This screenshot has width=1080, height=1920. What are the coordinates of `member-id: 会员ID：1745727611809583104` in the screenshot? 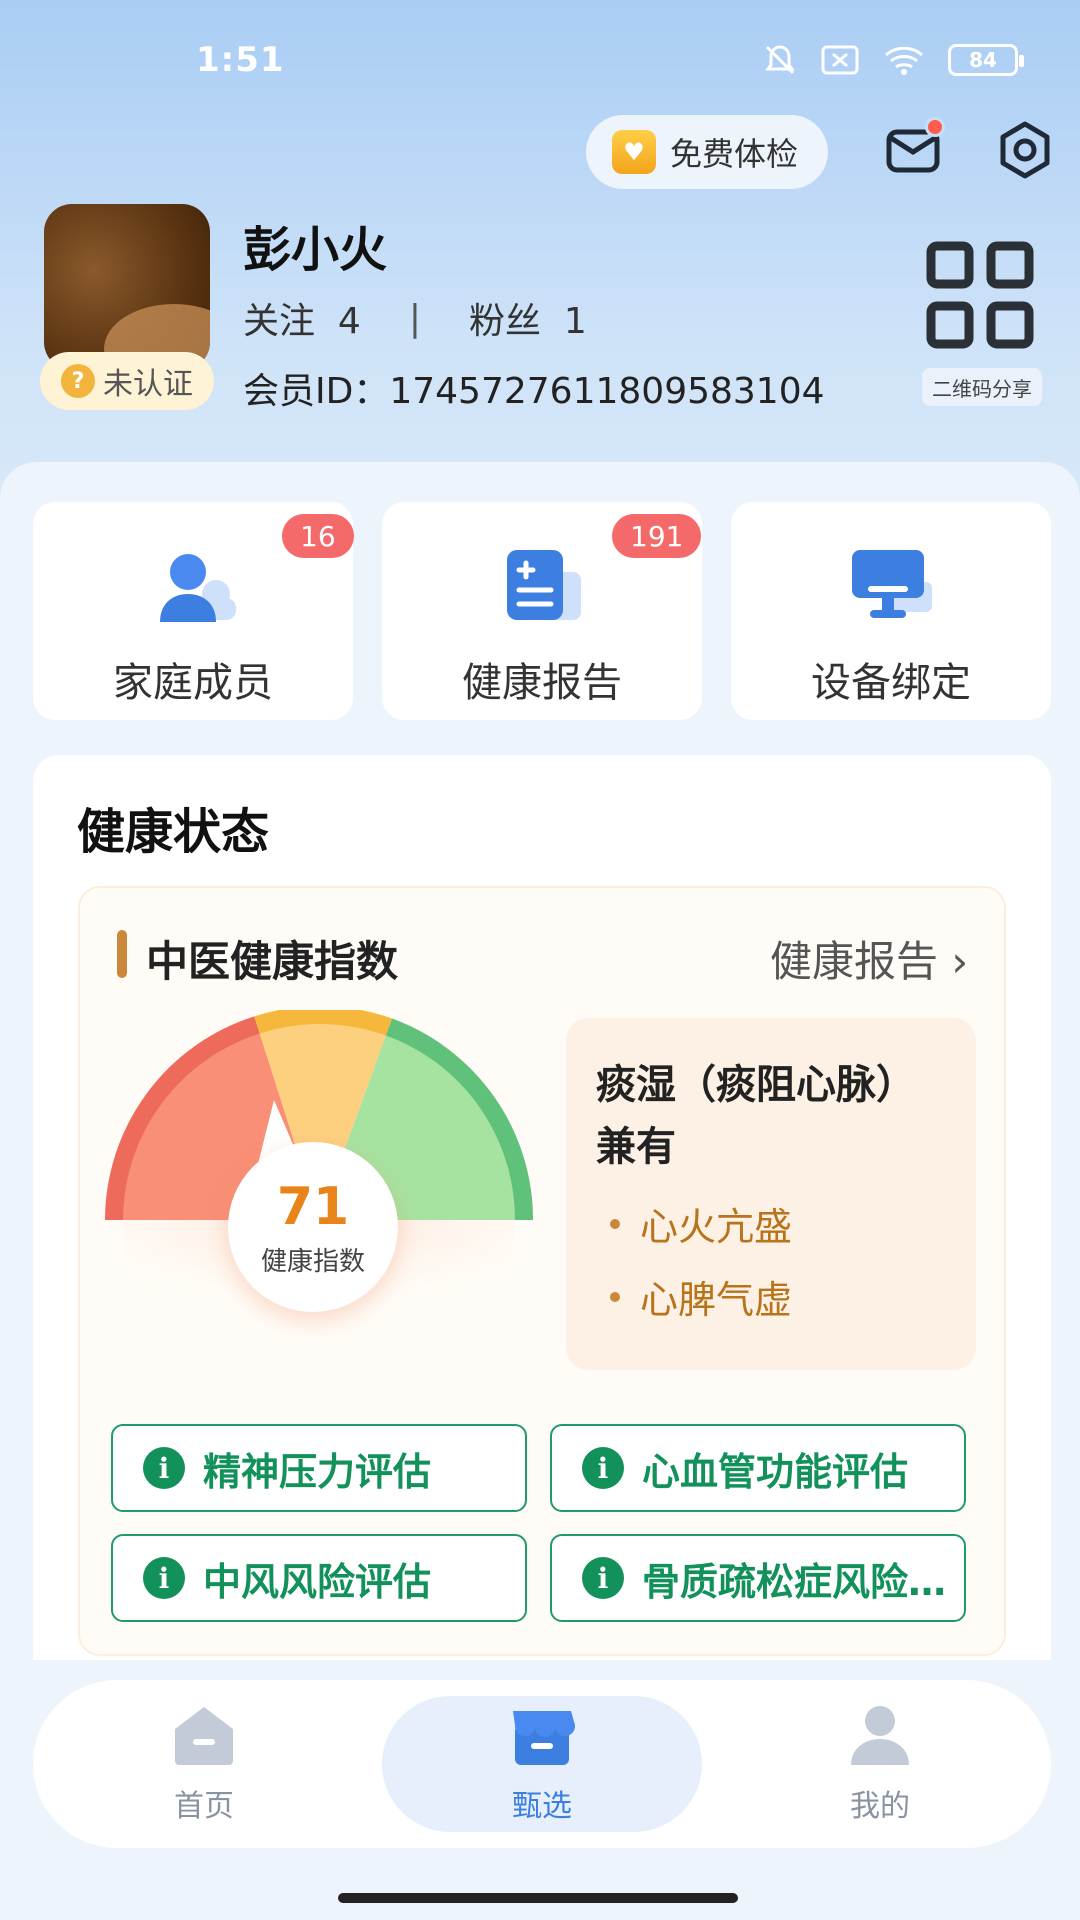 It's located at (534, 391).